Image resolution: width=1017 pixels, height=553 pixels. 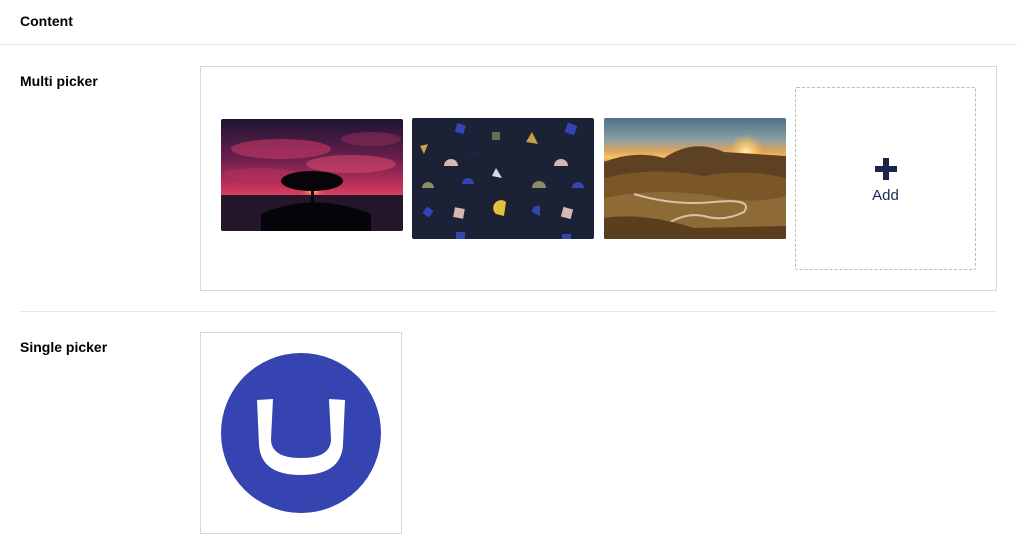 What do you see at coordinates (64, 347) in the screenshot?
I see `single-picker-label: Single picker` at bounding box center [64, 347].